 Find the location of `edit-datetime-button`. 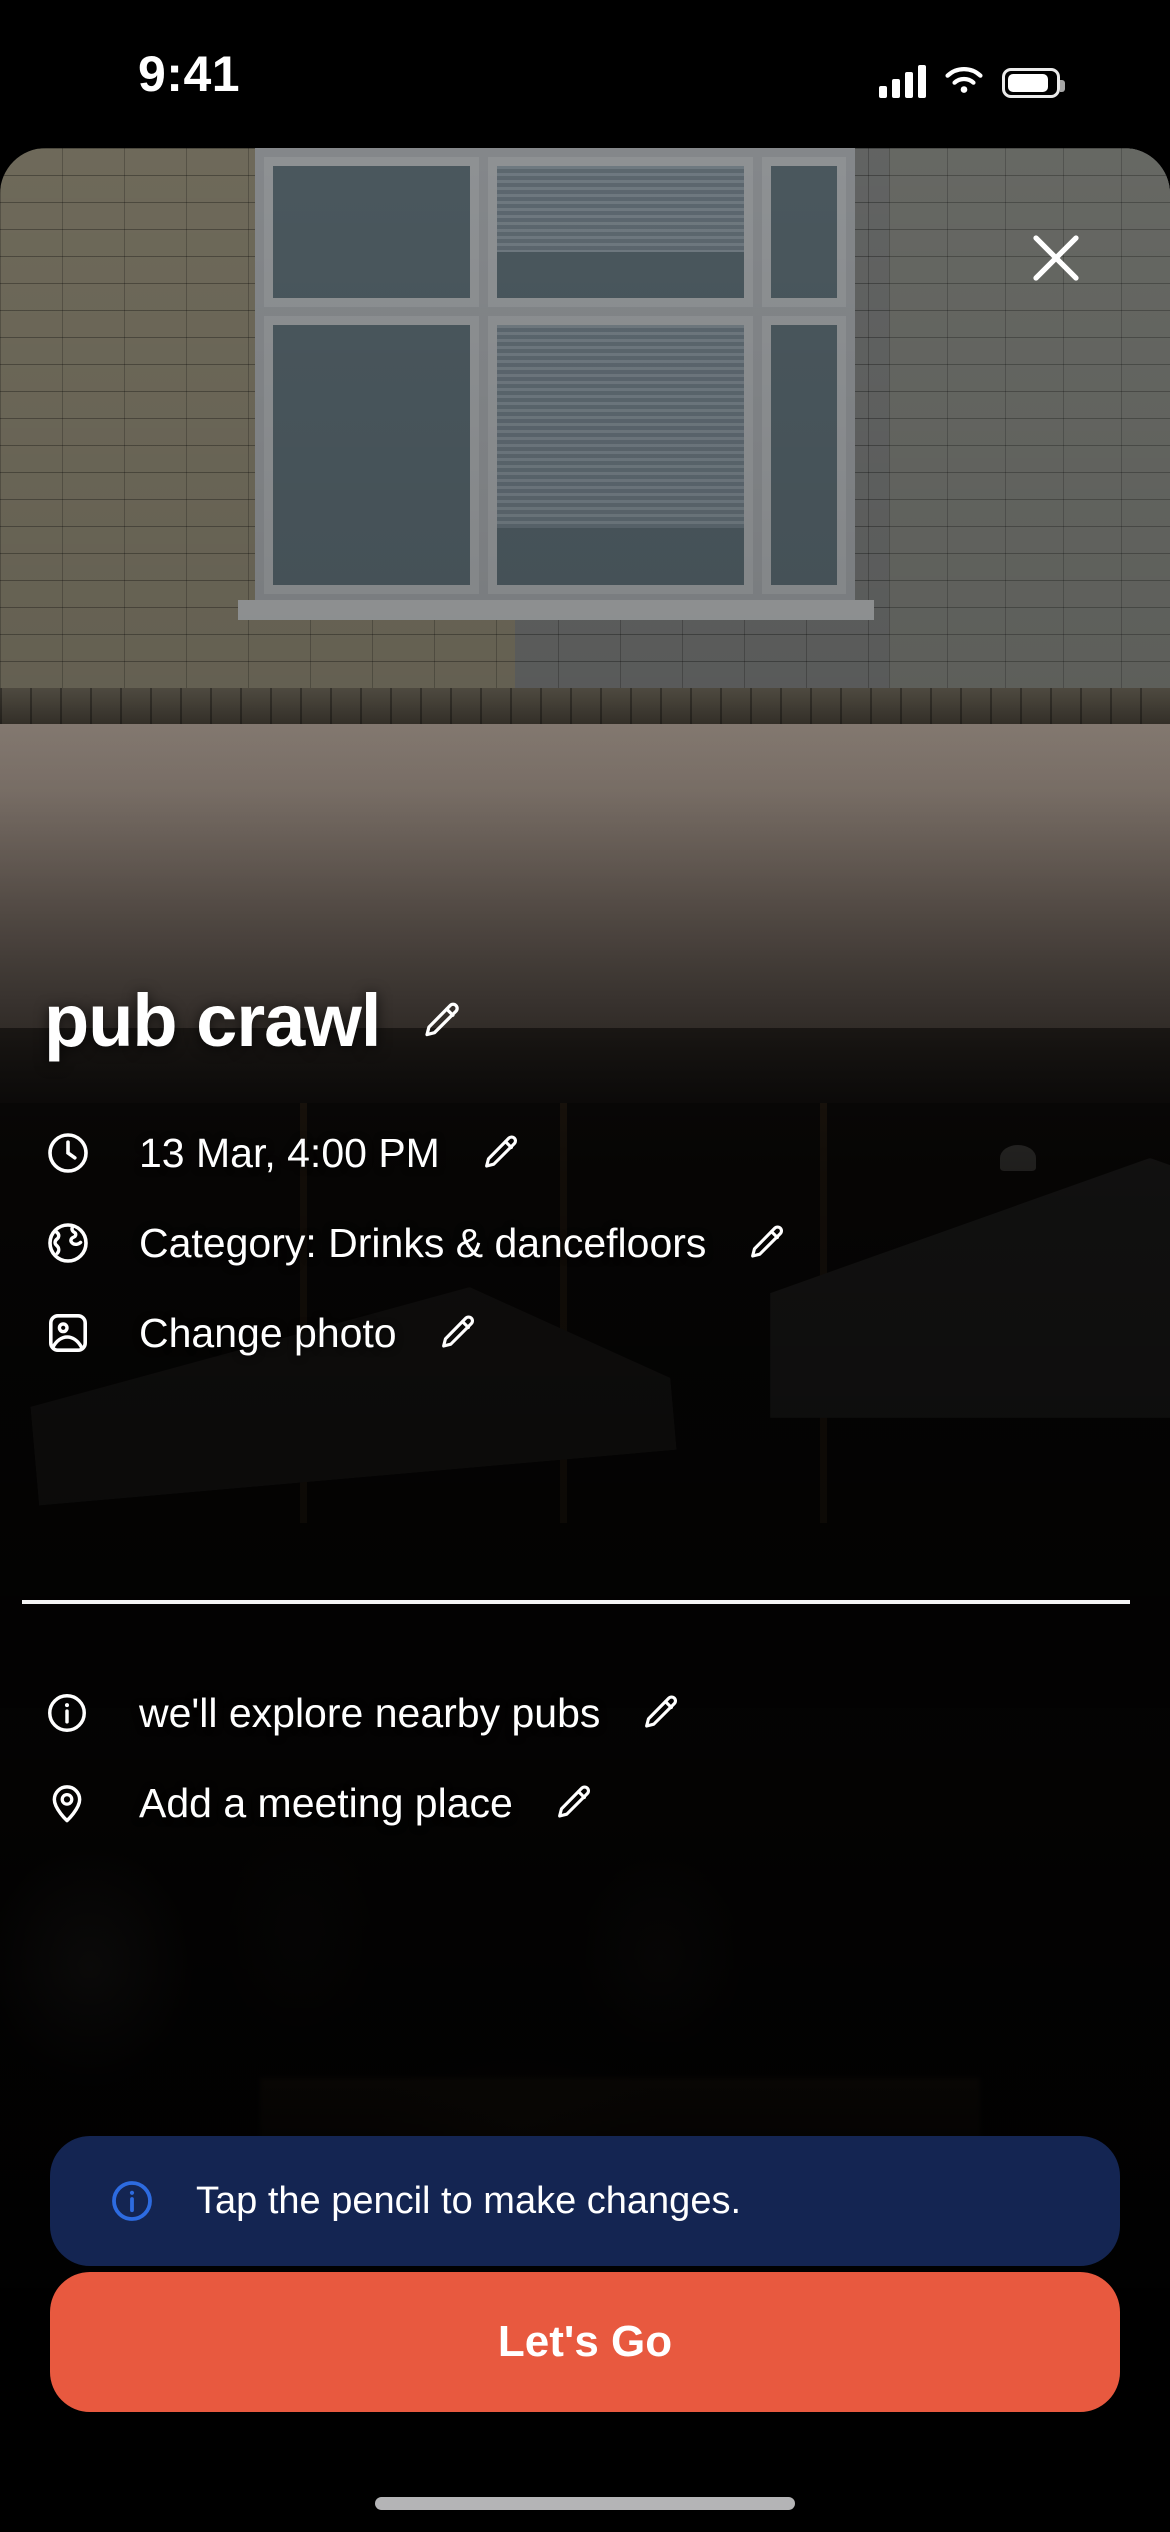

edit-datetime-button is located at coordinates (500, 1153).